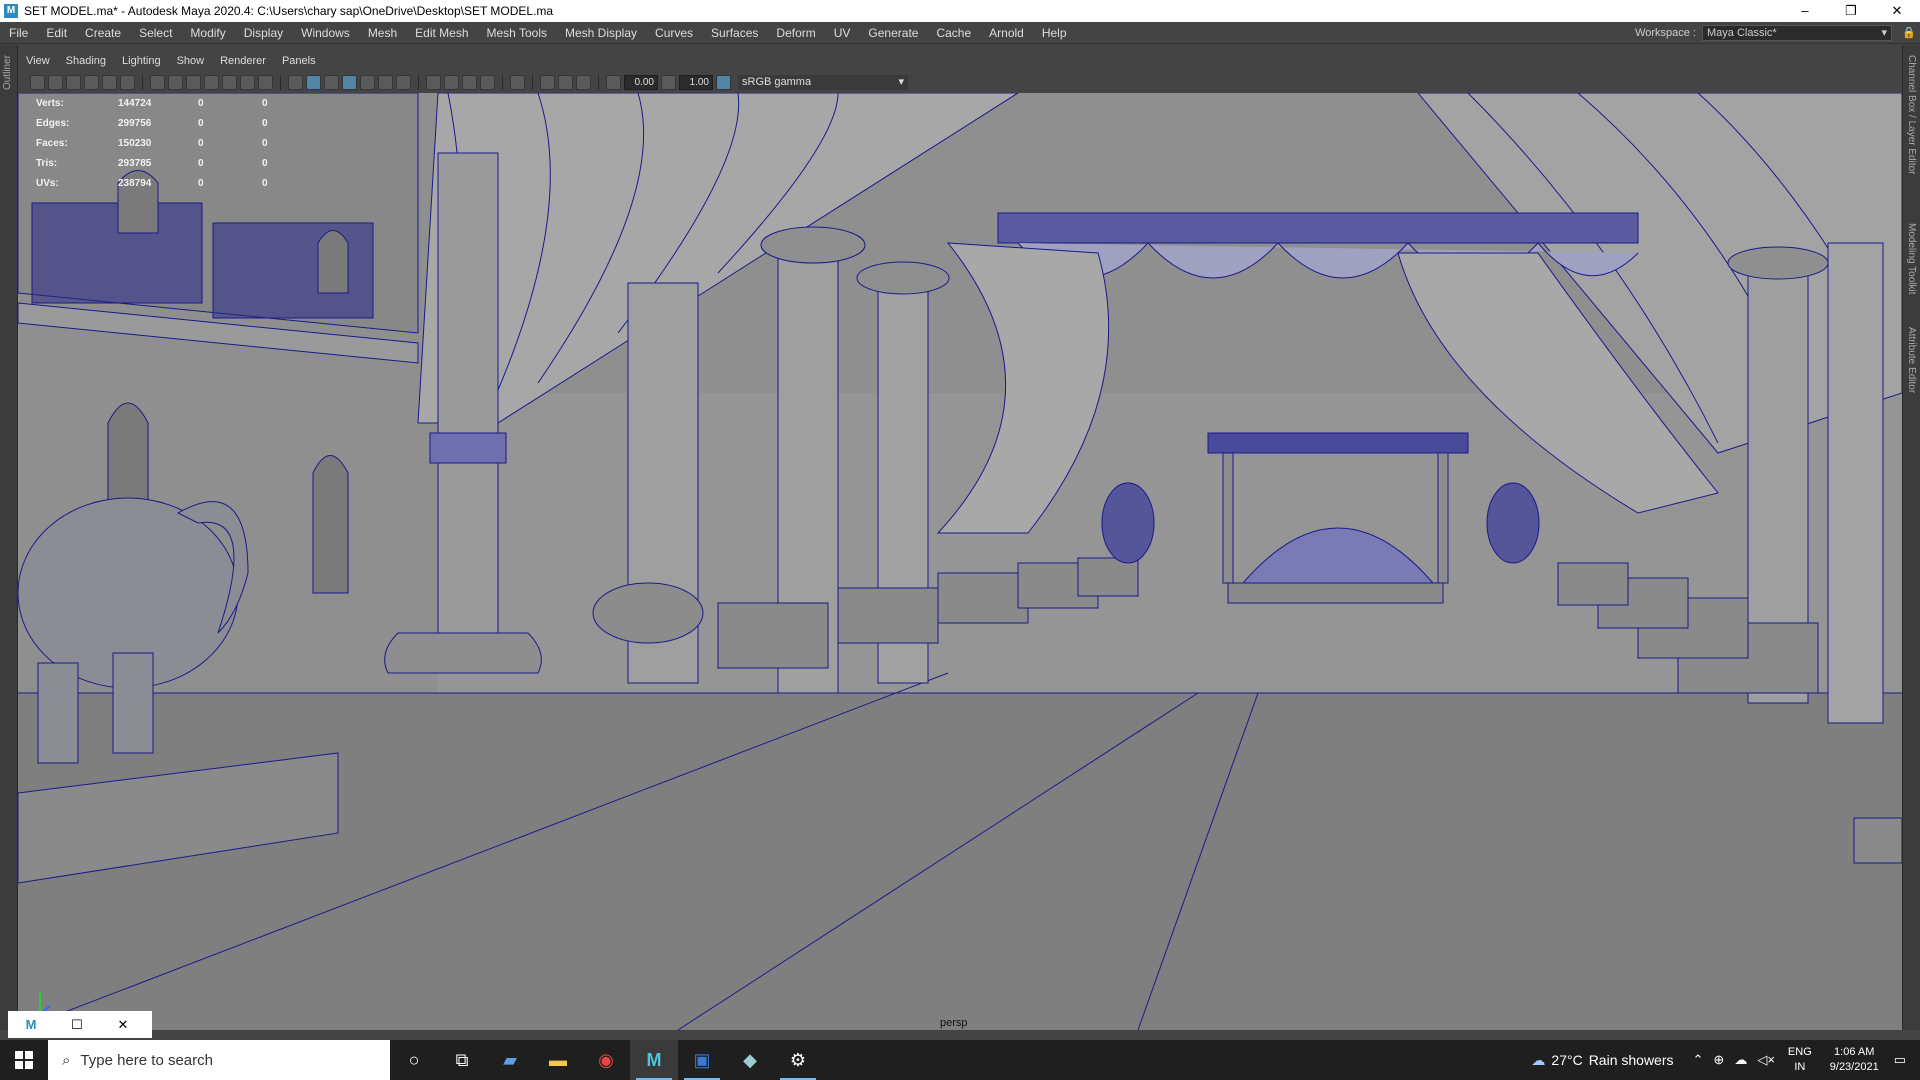 The width and height of the screenshot is (1920, 1080). What do you see at coordinates (517, 82) in the screenshot?
I see `isolate-select-icon` at bounding box center [517, 82].